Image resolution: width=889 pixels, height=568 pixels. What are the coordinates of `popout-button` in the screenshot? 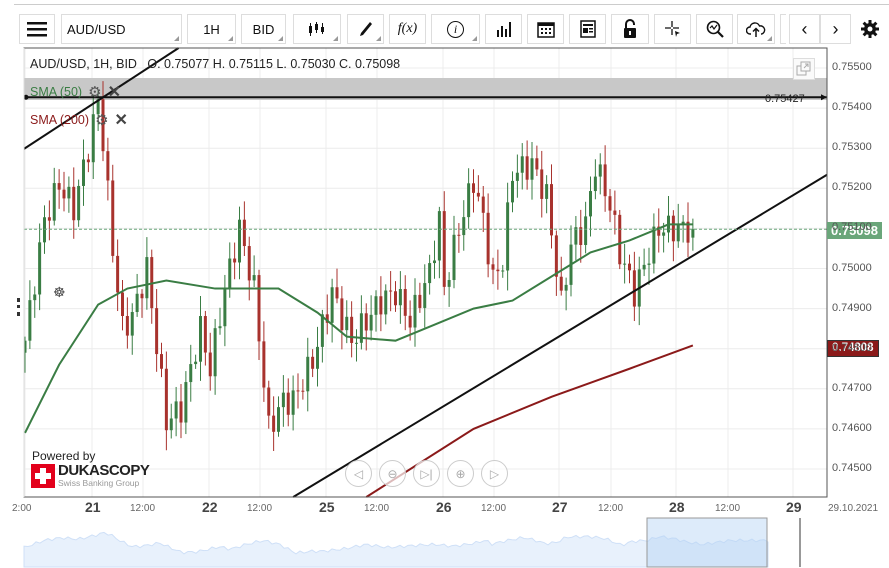 It's located at (804, 69).